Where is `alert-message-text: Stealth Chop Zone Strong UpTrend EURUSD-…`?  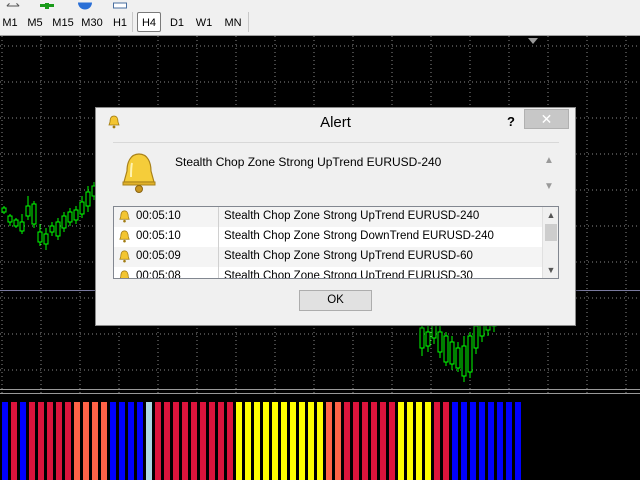 alert-message-text: Stealth Chop Zone Strong UpTrend EURUSD-… is located at coordinates (308, 162).